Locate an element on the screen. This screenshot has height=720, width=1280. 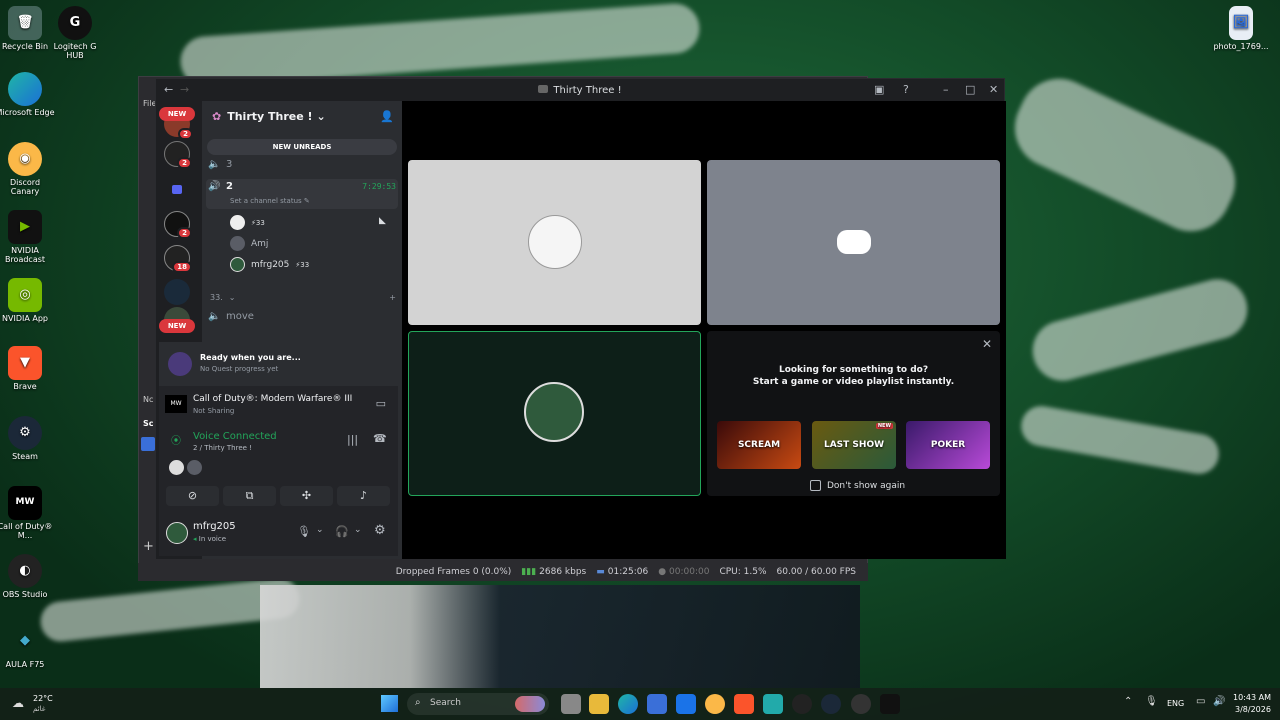
voice-channel-move: 🔈 move is located at coordinates (302, 316).